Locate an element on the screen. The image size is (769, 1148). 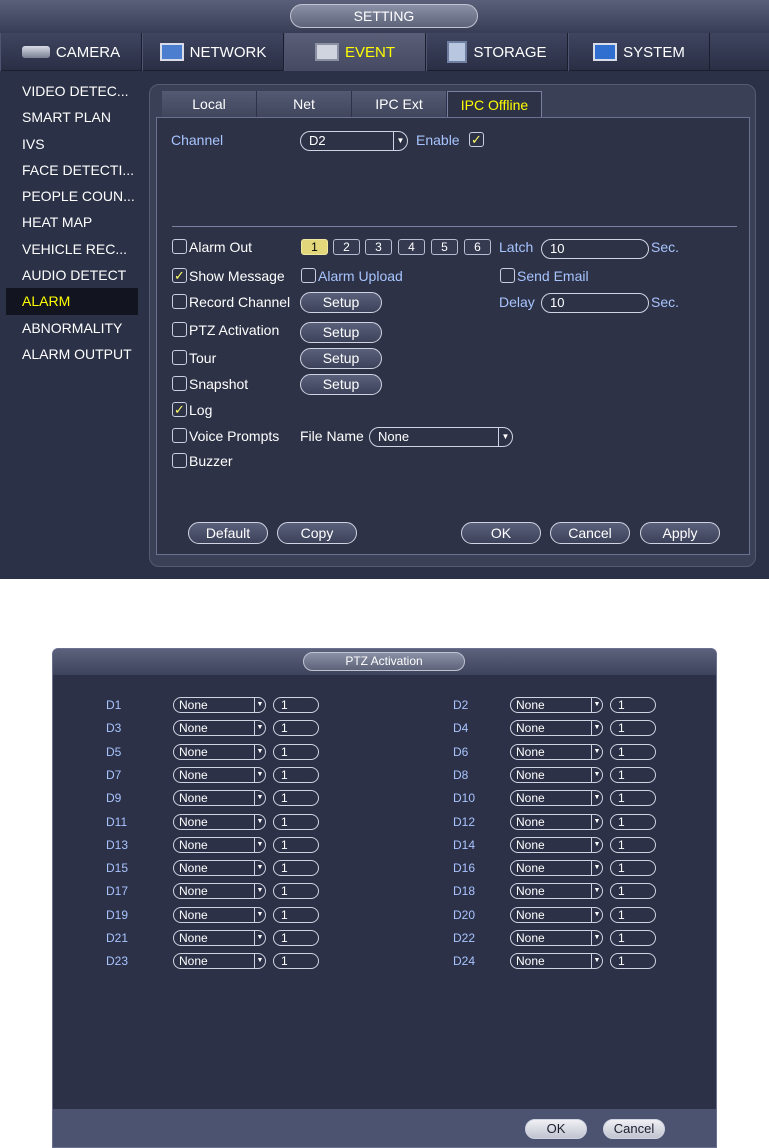
sidebar-item-audio-detect: AUDIO DETECT is located at coordinates (72, 275).